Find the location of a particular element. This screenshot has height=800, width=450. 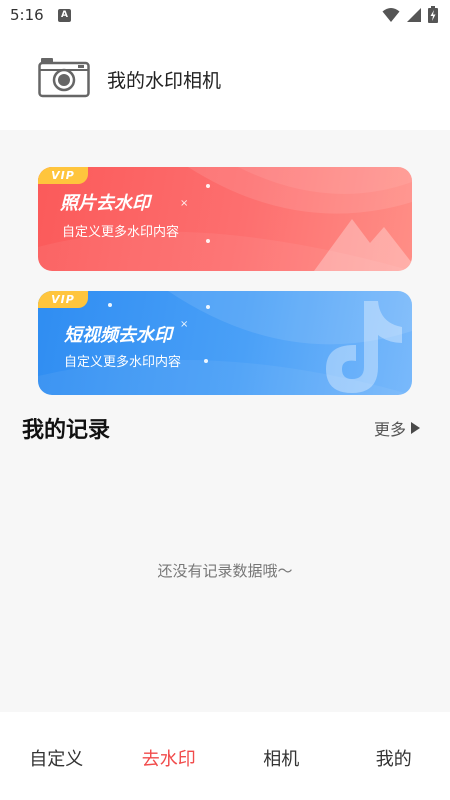

tiktok-note-icon is located at coordinates (364, 347).